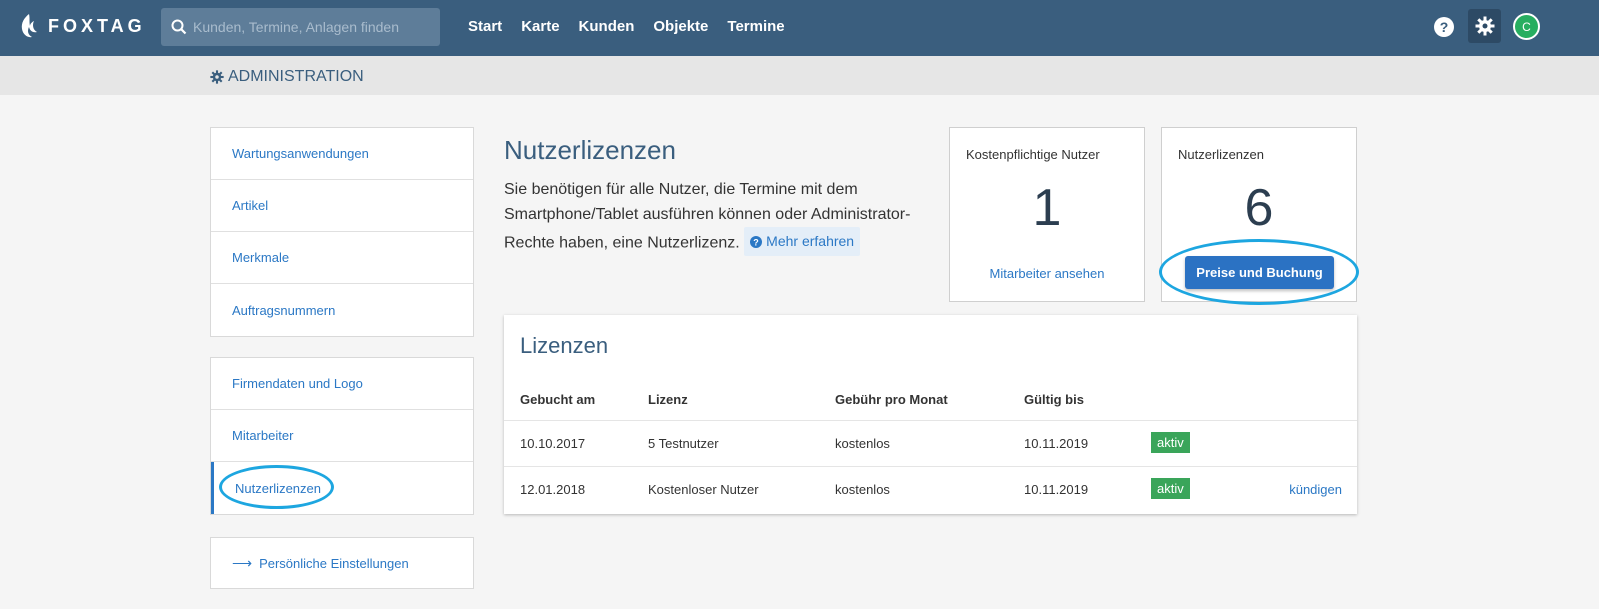 This screenshot has height=609, width=1599. What do you see at coordinates (703, 489) in the screenshot?
I see `cell-license: Kostenloser Nutzer` at bounding box center [703, 489].